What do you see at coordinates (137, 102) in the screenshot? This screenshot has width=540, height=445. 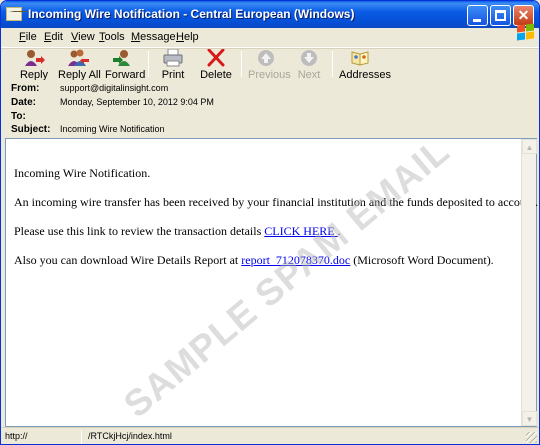 I see `date-value: Monday, September 10, 2012 9:04 PM` at bounding box center [137, 102].